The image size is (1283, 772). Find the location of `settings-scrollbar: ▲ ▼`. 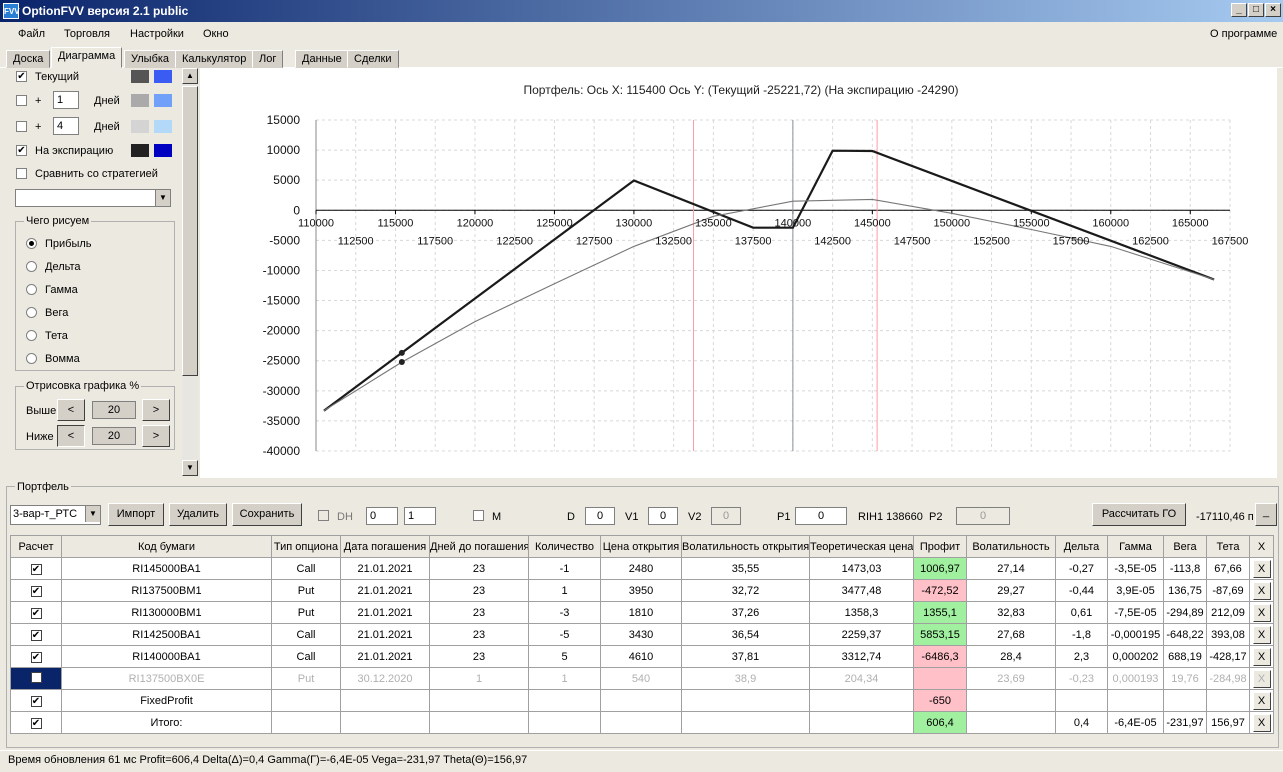

settings-scrollbar: ▲ ▼ is located at coordinates (190, 272).